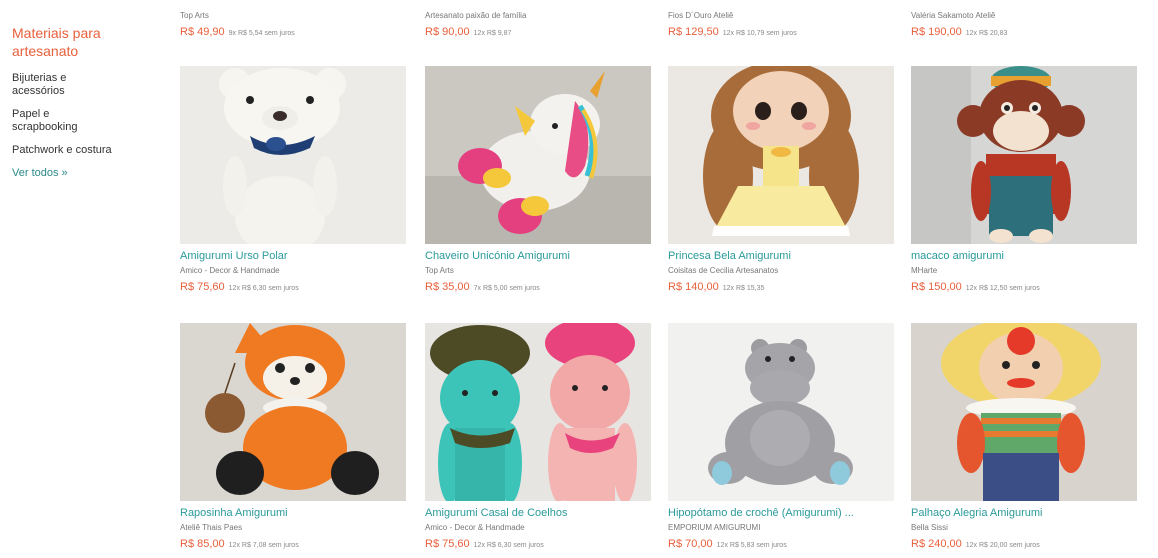 The image size is (1158, 558). I want to click on product-installments: 12x R$ 20,00 sem juros, so click(1002, 545).